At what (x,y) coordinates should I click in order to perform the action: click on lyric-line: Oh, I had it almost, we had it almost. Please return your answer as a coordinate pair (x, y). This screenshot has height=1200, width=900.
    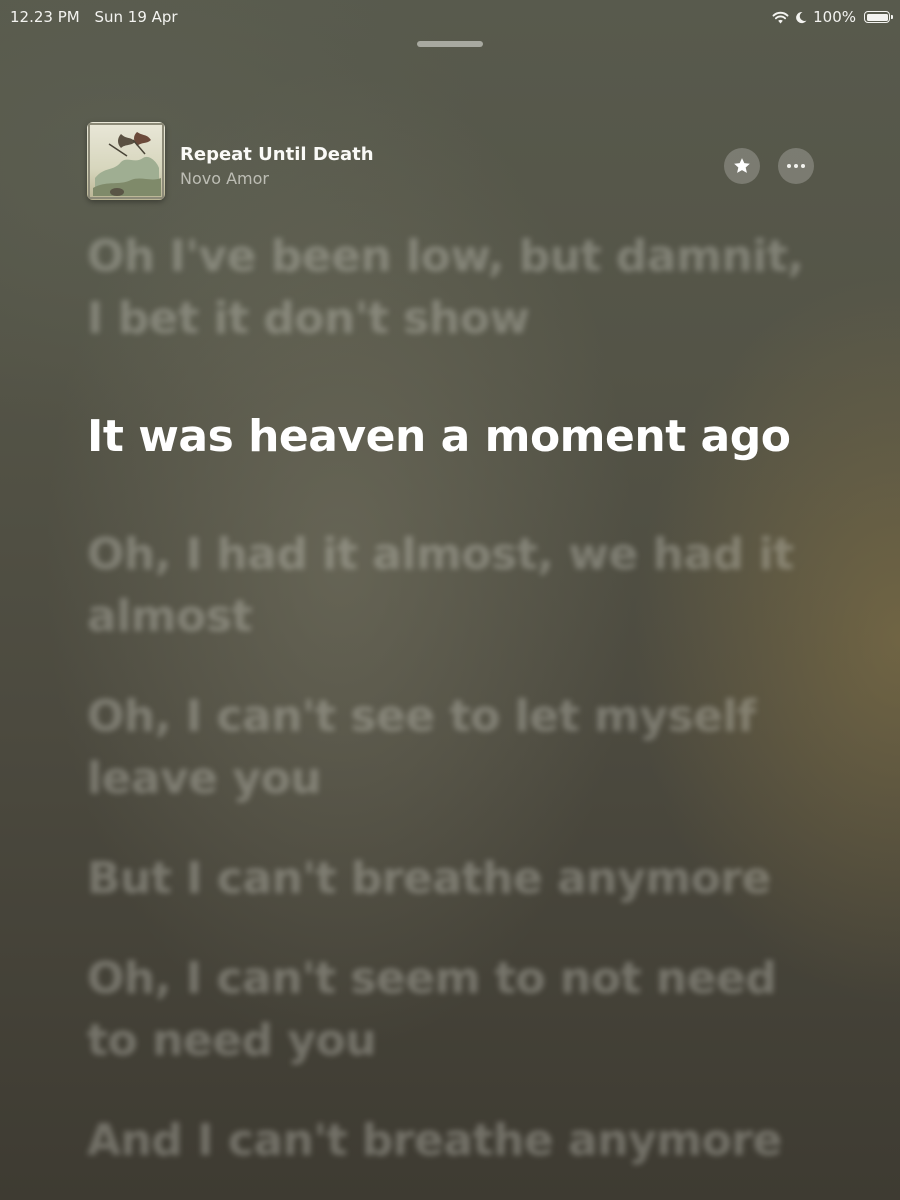
    Looking at the image, I should click on (447, 586).